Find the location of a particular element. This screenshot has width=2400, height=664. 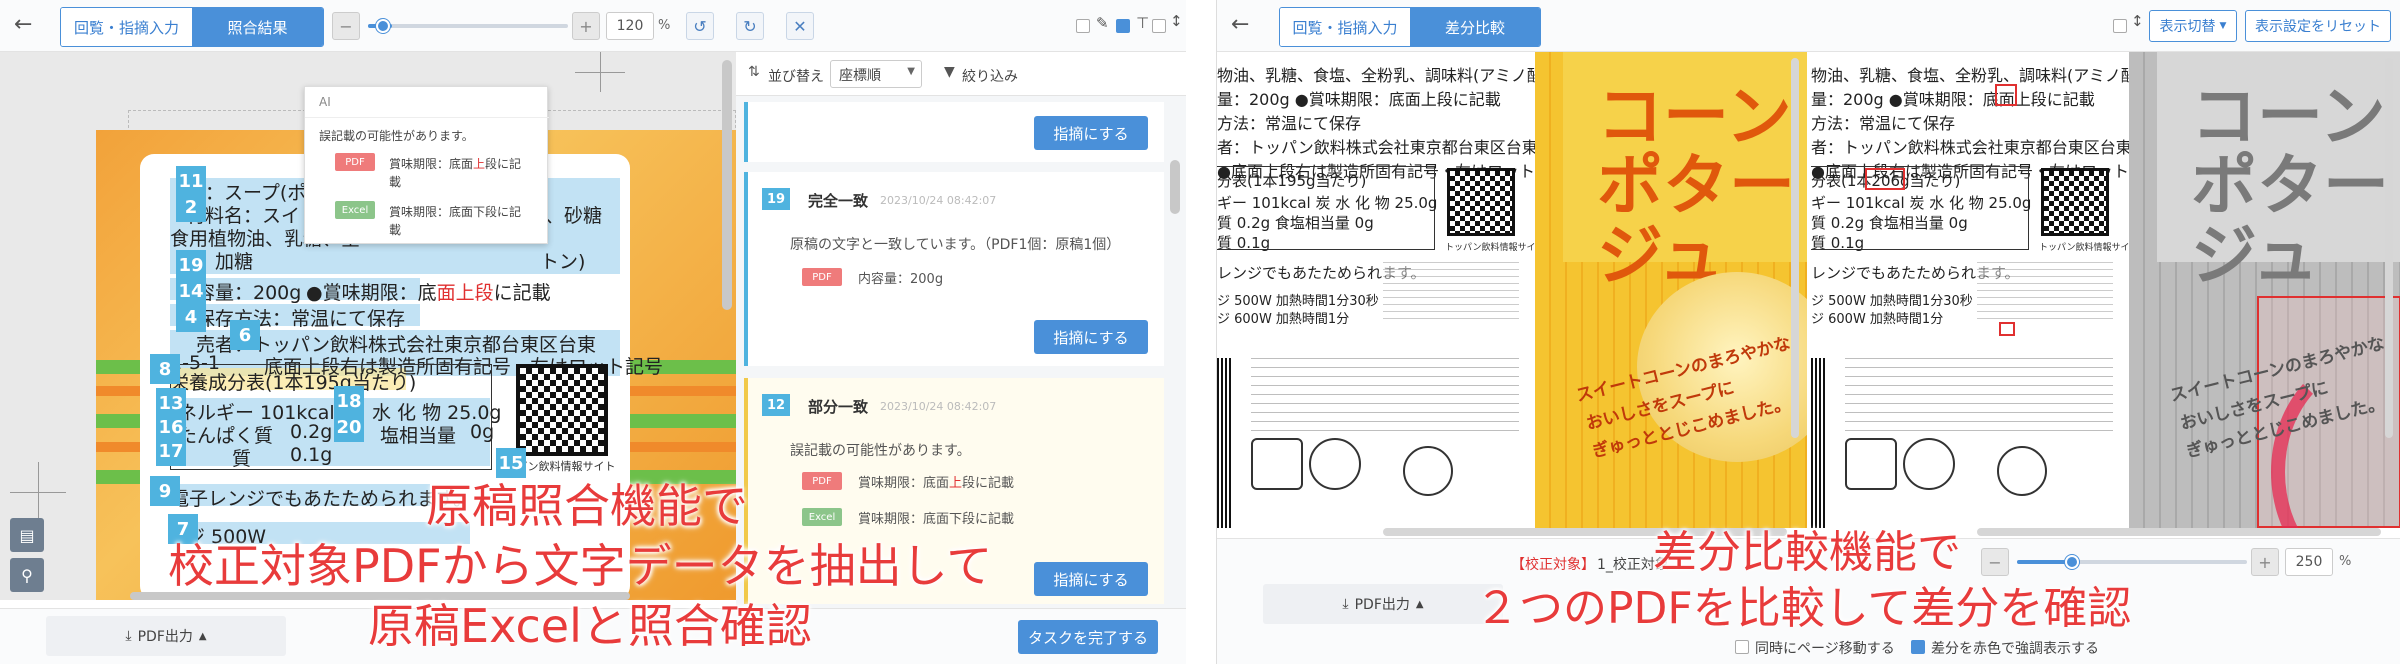

mode-tabs: 回覧・指摘入力 照合結果 is located at coordinates (192, 27).